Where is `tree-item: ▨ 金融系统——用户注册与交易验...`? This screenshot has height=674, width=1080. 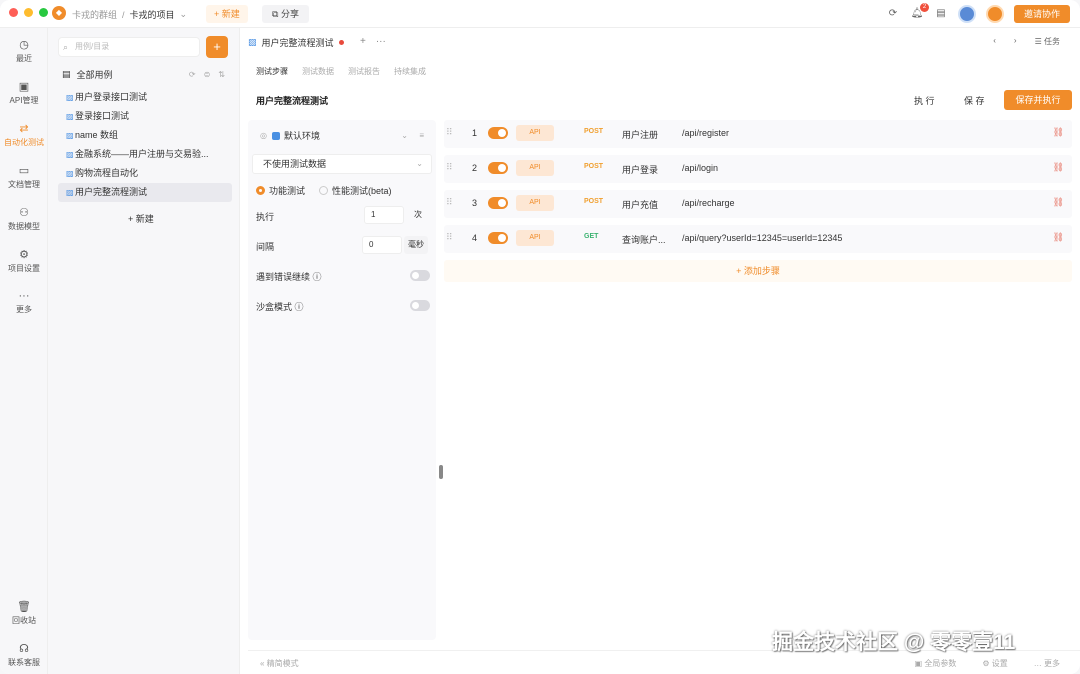 tree-item: ▨ 金融系统——用户注册与交易验... is located at coordinates (145, 154).